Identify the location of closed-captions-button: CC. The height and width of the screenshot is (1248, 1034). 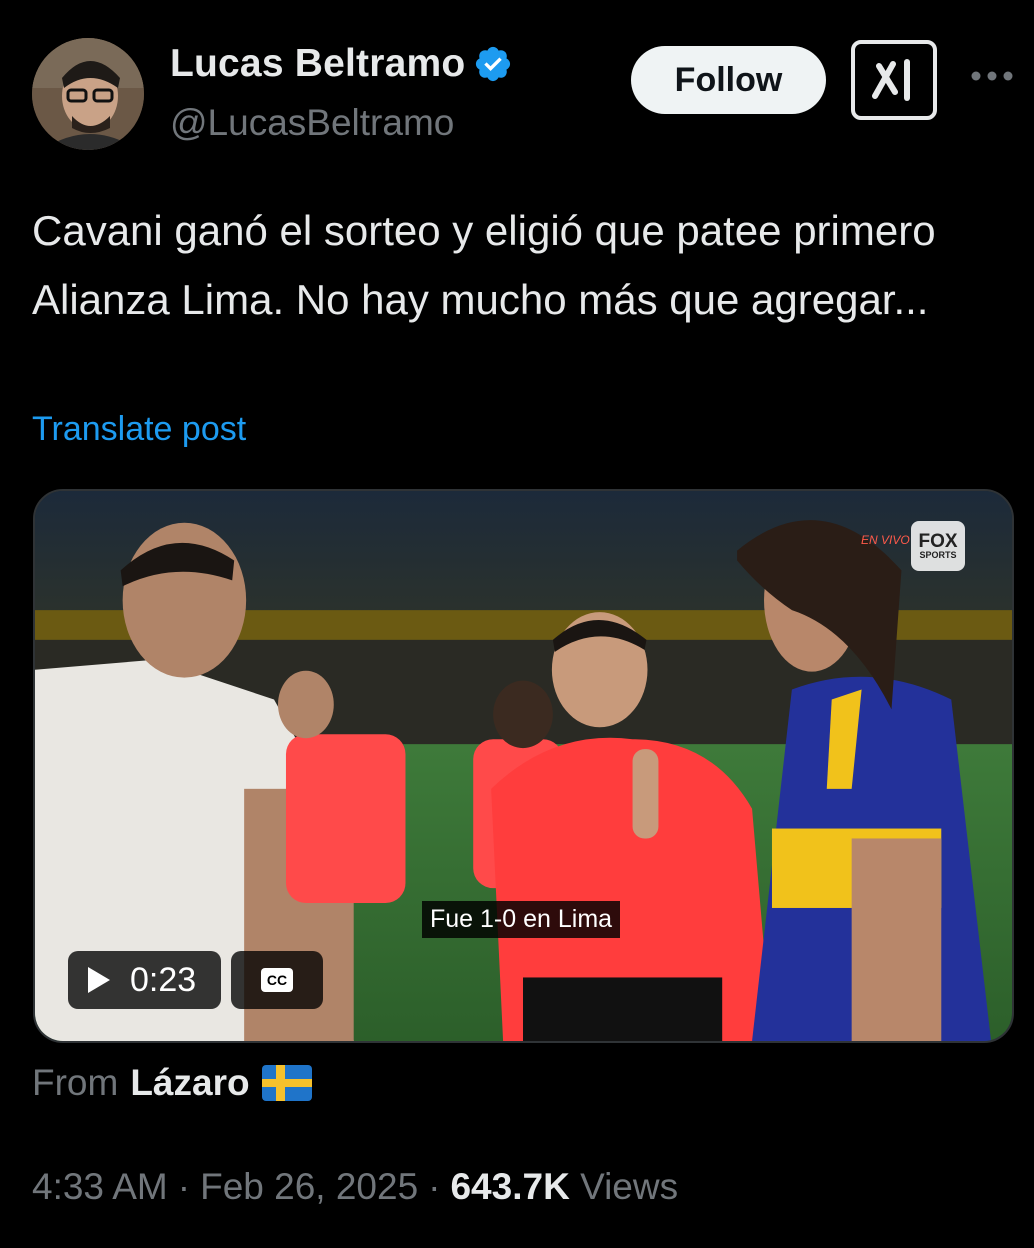
(277, 980).